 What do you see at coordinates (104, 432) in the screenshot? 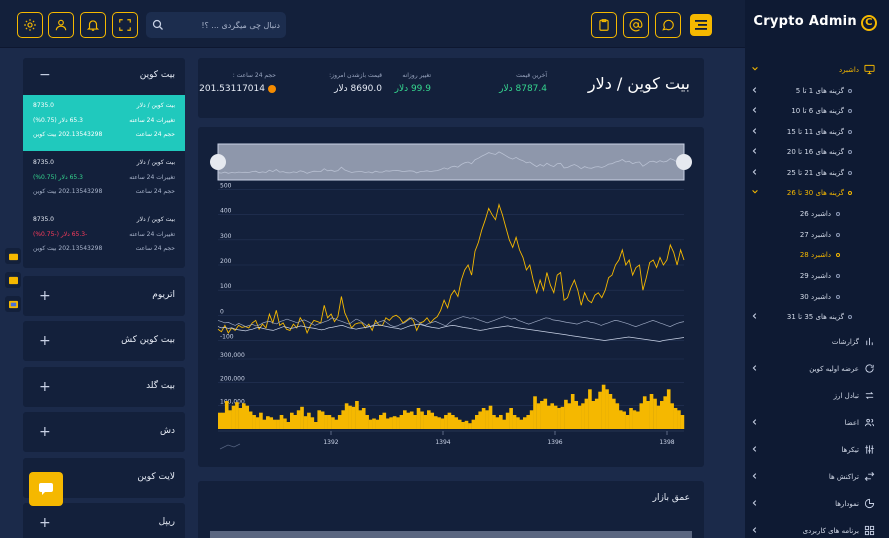
I see `coin-group-collapsed: دش +` at bounding box center [104, 432].